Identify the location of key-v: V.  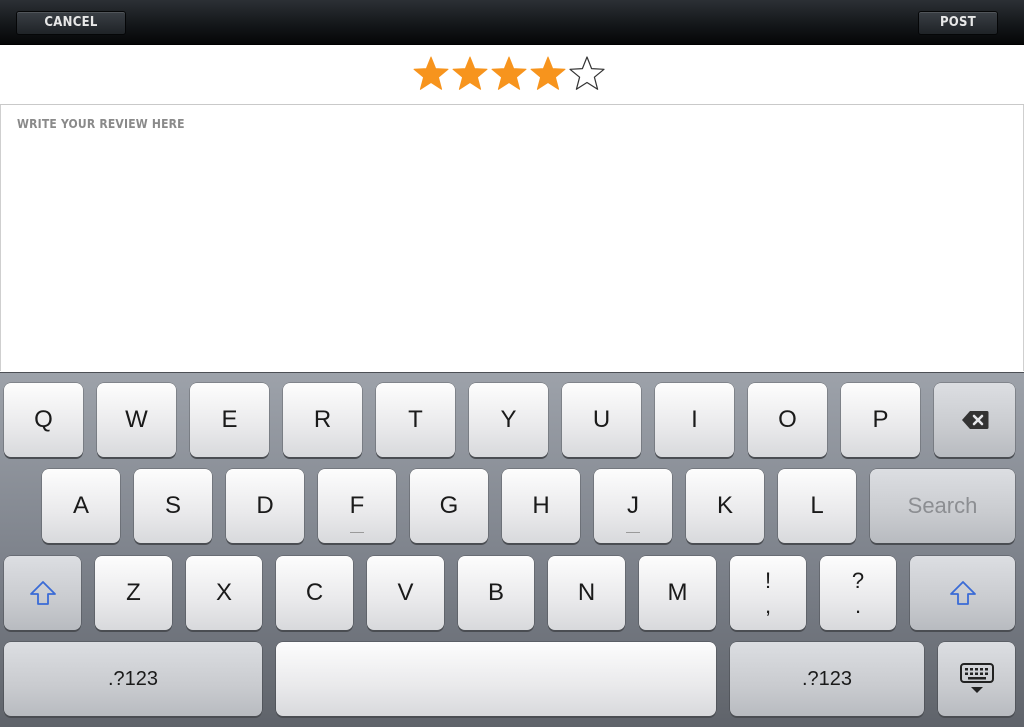
(405, 593).